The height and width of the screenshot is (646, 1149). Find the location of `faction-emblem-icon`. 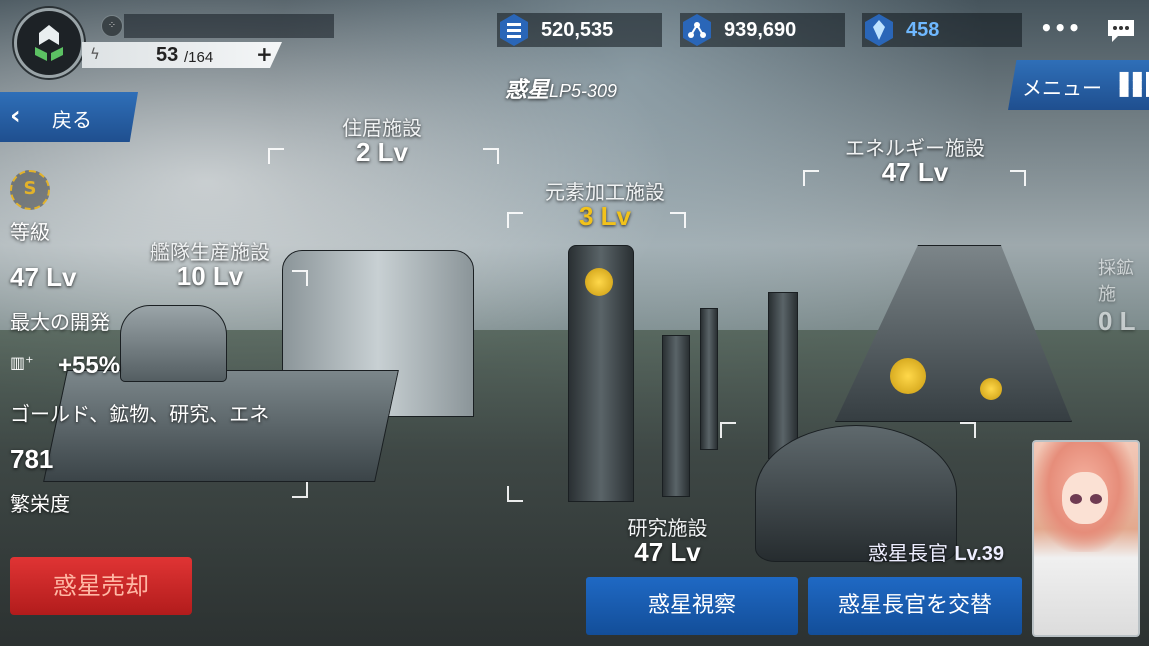

faction-emblem-icon is located at coordinates (49, 43).